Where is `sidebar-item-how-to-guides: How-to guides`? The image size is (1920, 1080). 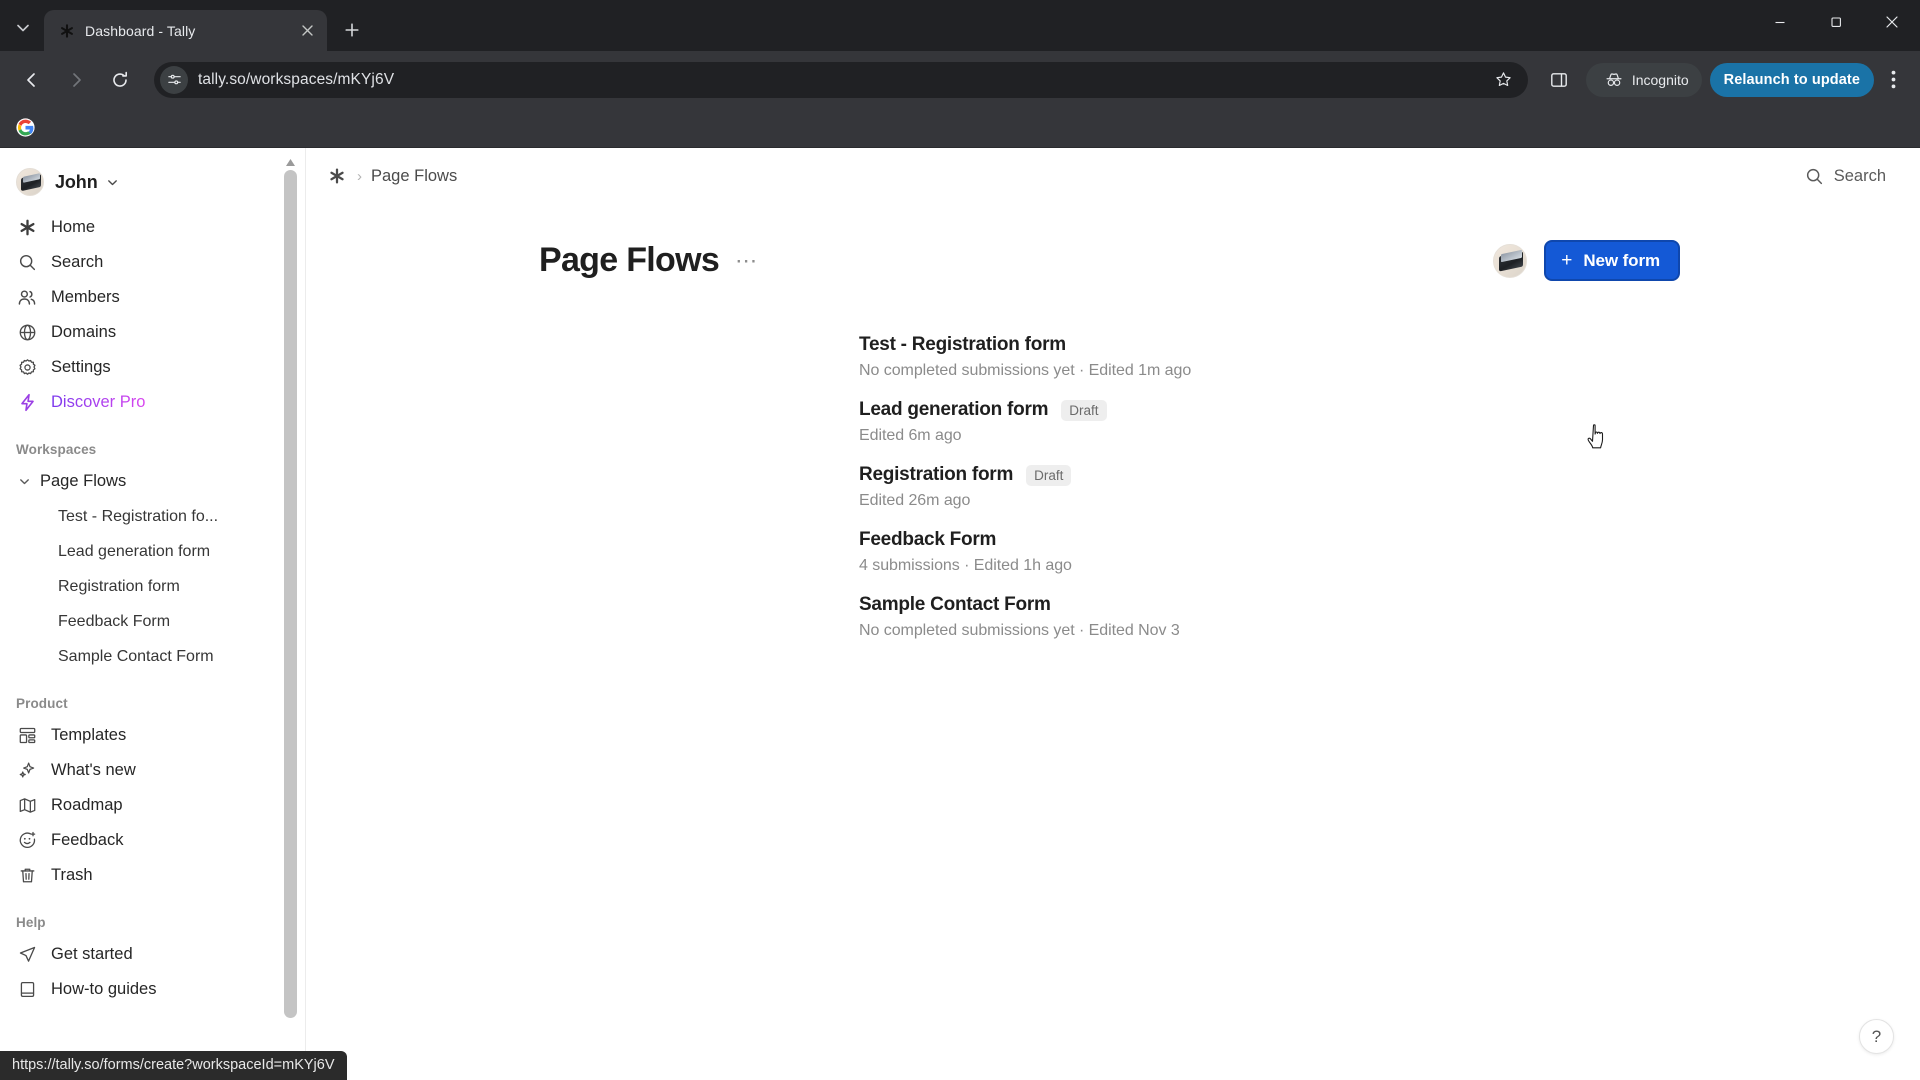
sidebar-item-how-to-guides: How-to guides is located at coordinates (152, 989).